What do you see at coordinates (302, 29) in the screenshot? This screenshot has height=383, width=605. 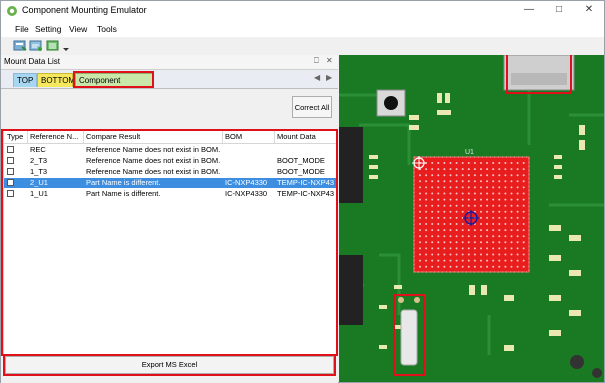 I see `menu-bar: File Setting View Tools` at bounding box center [302, 29].